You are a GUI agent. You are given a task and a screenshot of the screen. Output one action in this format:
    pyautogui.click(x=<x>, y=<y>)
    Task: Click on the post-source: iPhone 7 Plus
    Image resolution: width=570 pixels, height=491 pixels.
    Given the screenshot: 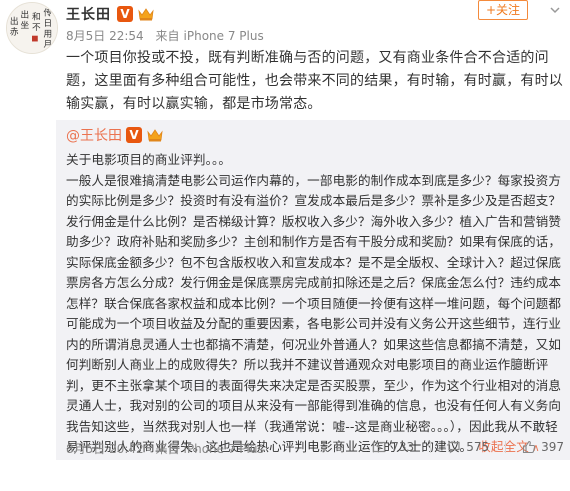 What is the action you would take?
    pyautogui.click(x=223, y=36)
    